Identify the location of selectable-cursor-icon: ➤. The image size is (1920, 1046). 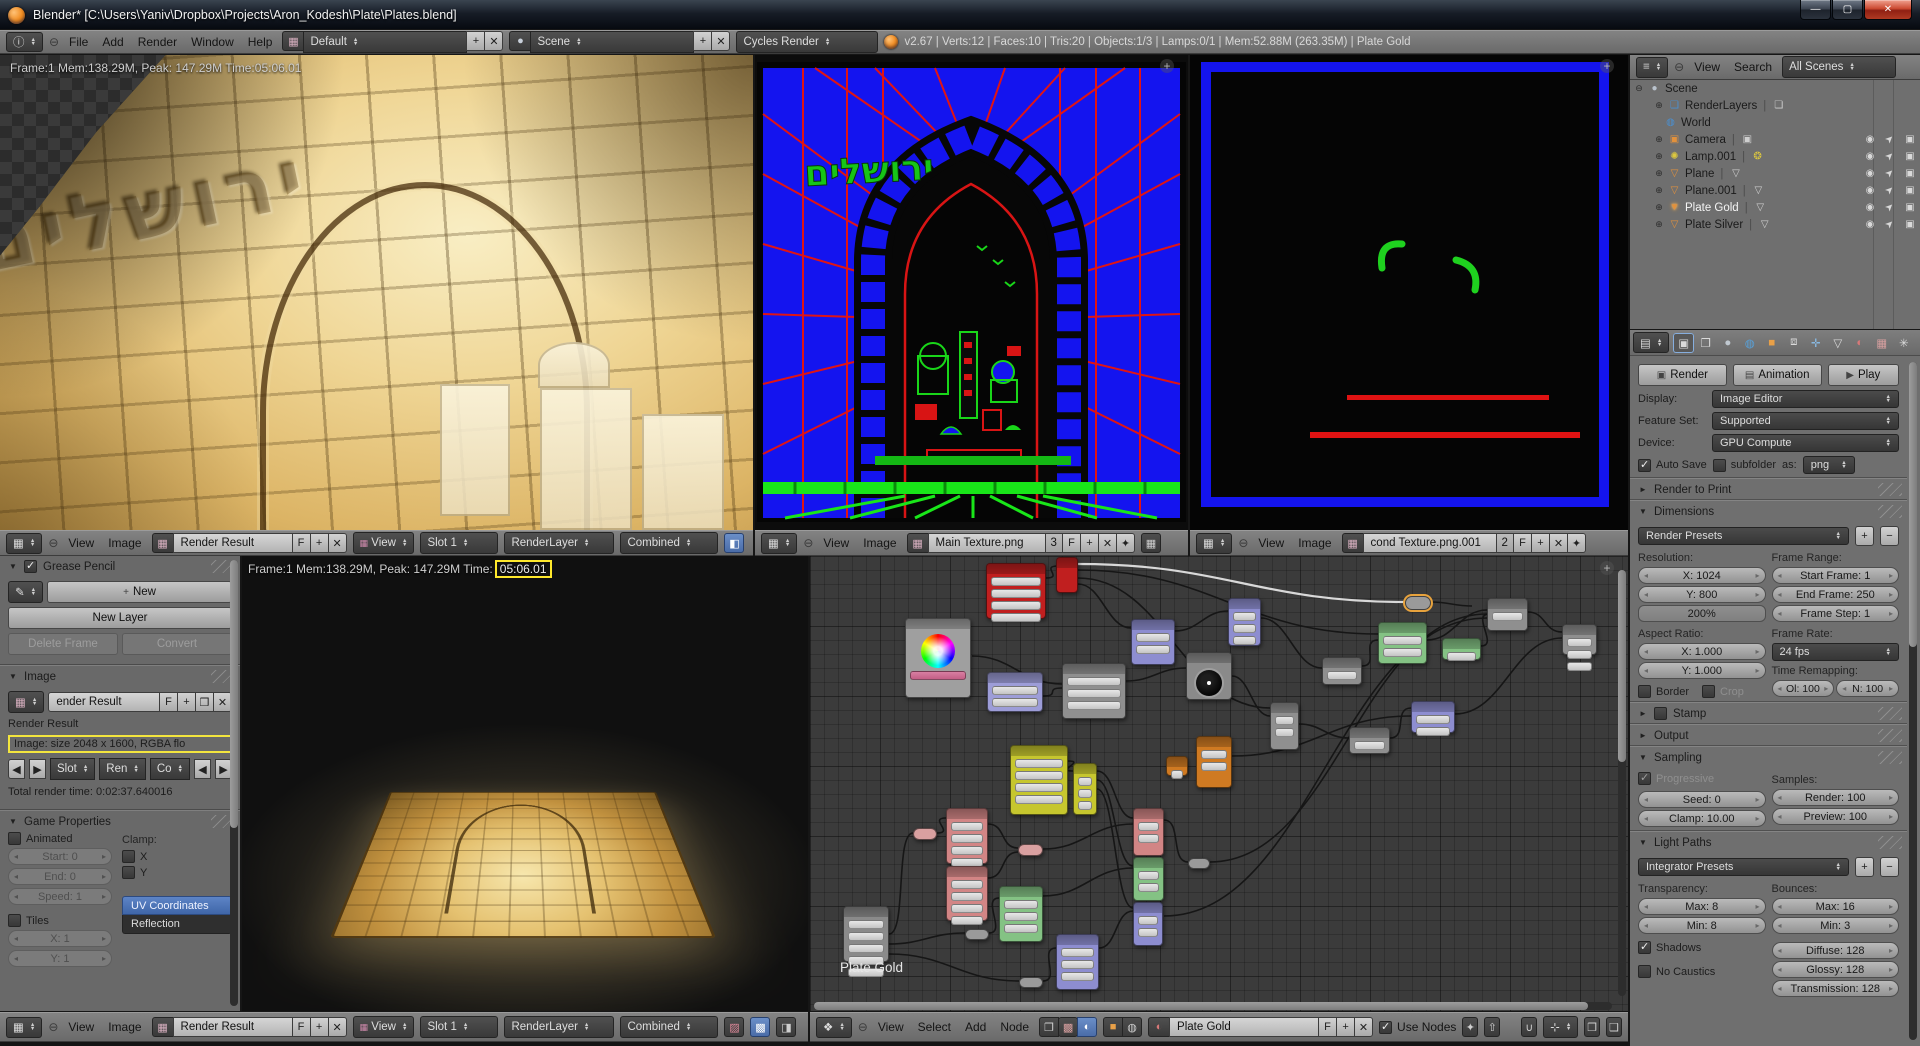
(1890, 225).